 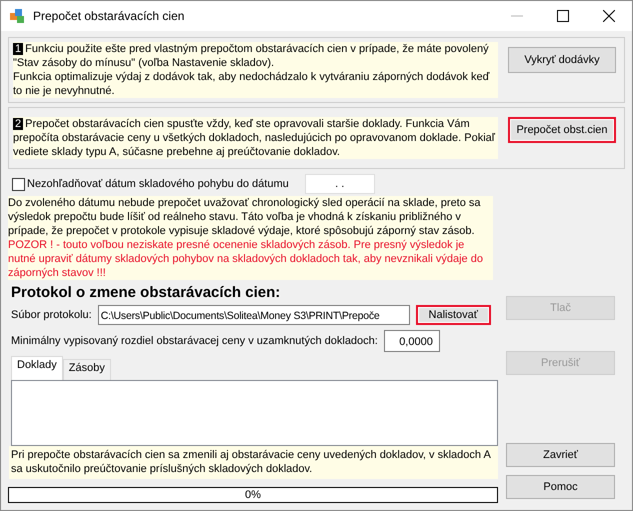 I want to click on action-button: Vykryť dodávky, so click(x=562, y=60).